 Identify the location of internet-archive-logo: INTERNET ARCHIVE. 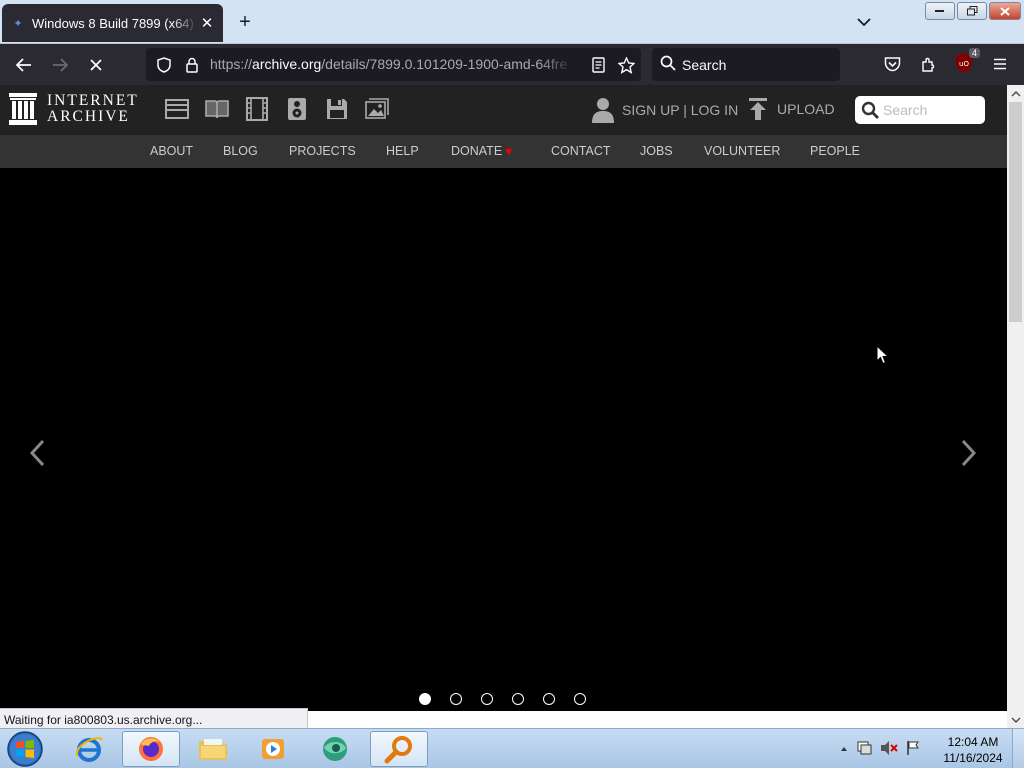
(73, 109).